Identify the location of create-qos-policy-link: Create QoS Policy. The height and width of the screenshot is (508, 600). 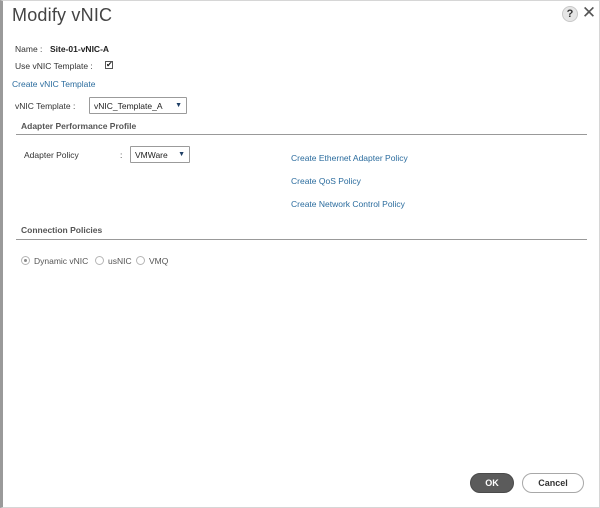
(326, 181).